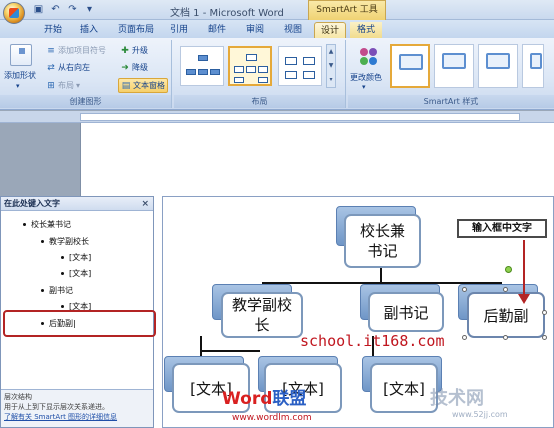 The image size is (554, 428). I want to click on promote-button: ✚ 升级, so click(134, 50).